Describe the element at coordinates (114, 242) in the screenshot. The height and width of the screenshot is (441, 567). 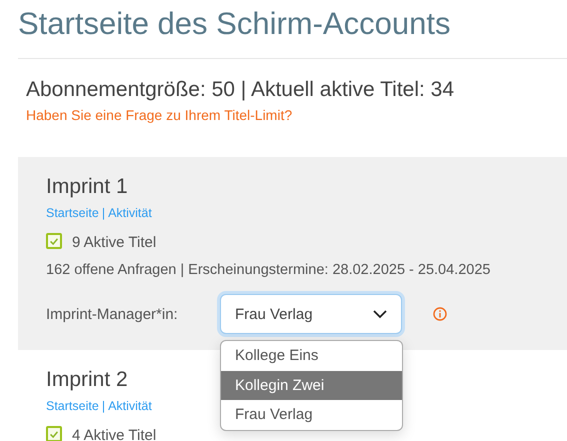
I see `active-titles-count: 9 Aktive Titel` at that location.